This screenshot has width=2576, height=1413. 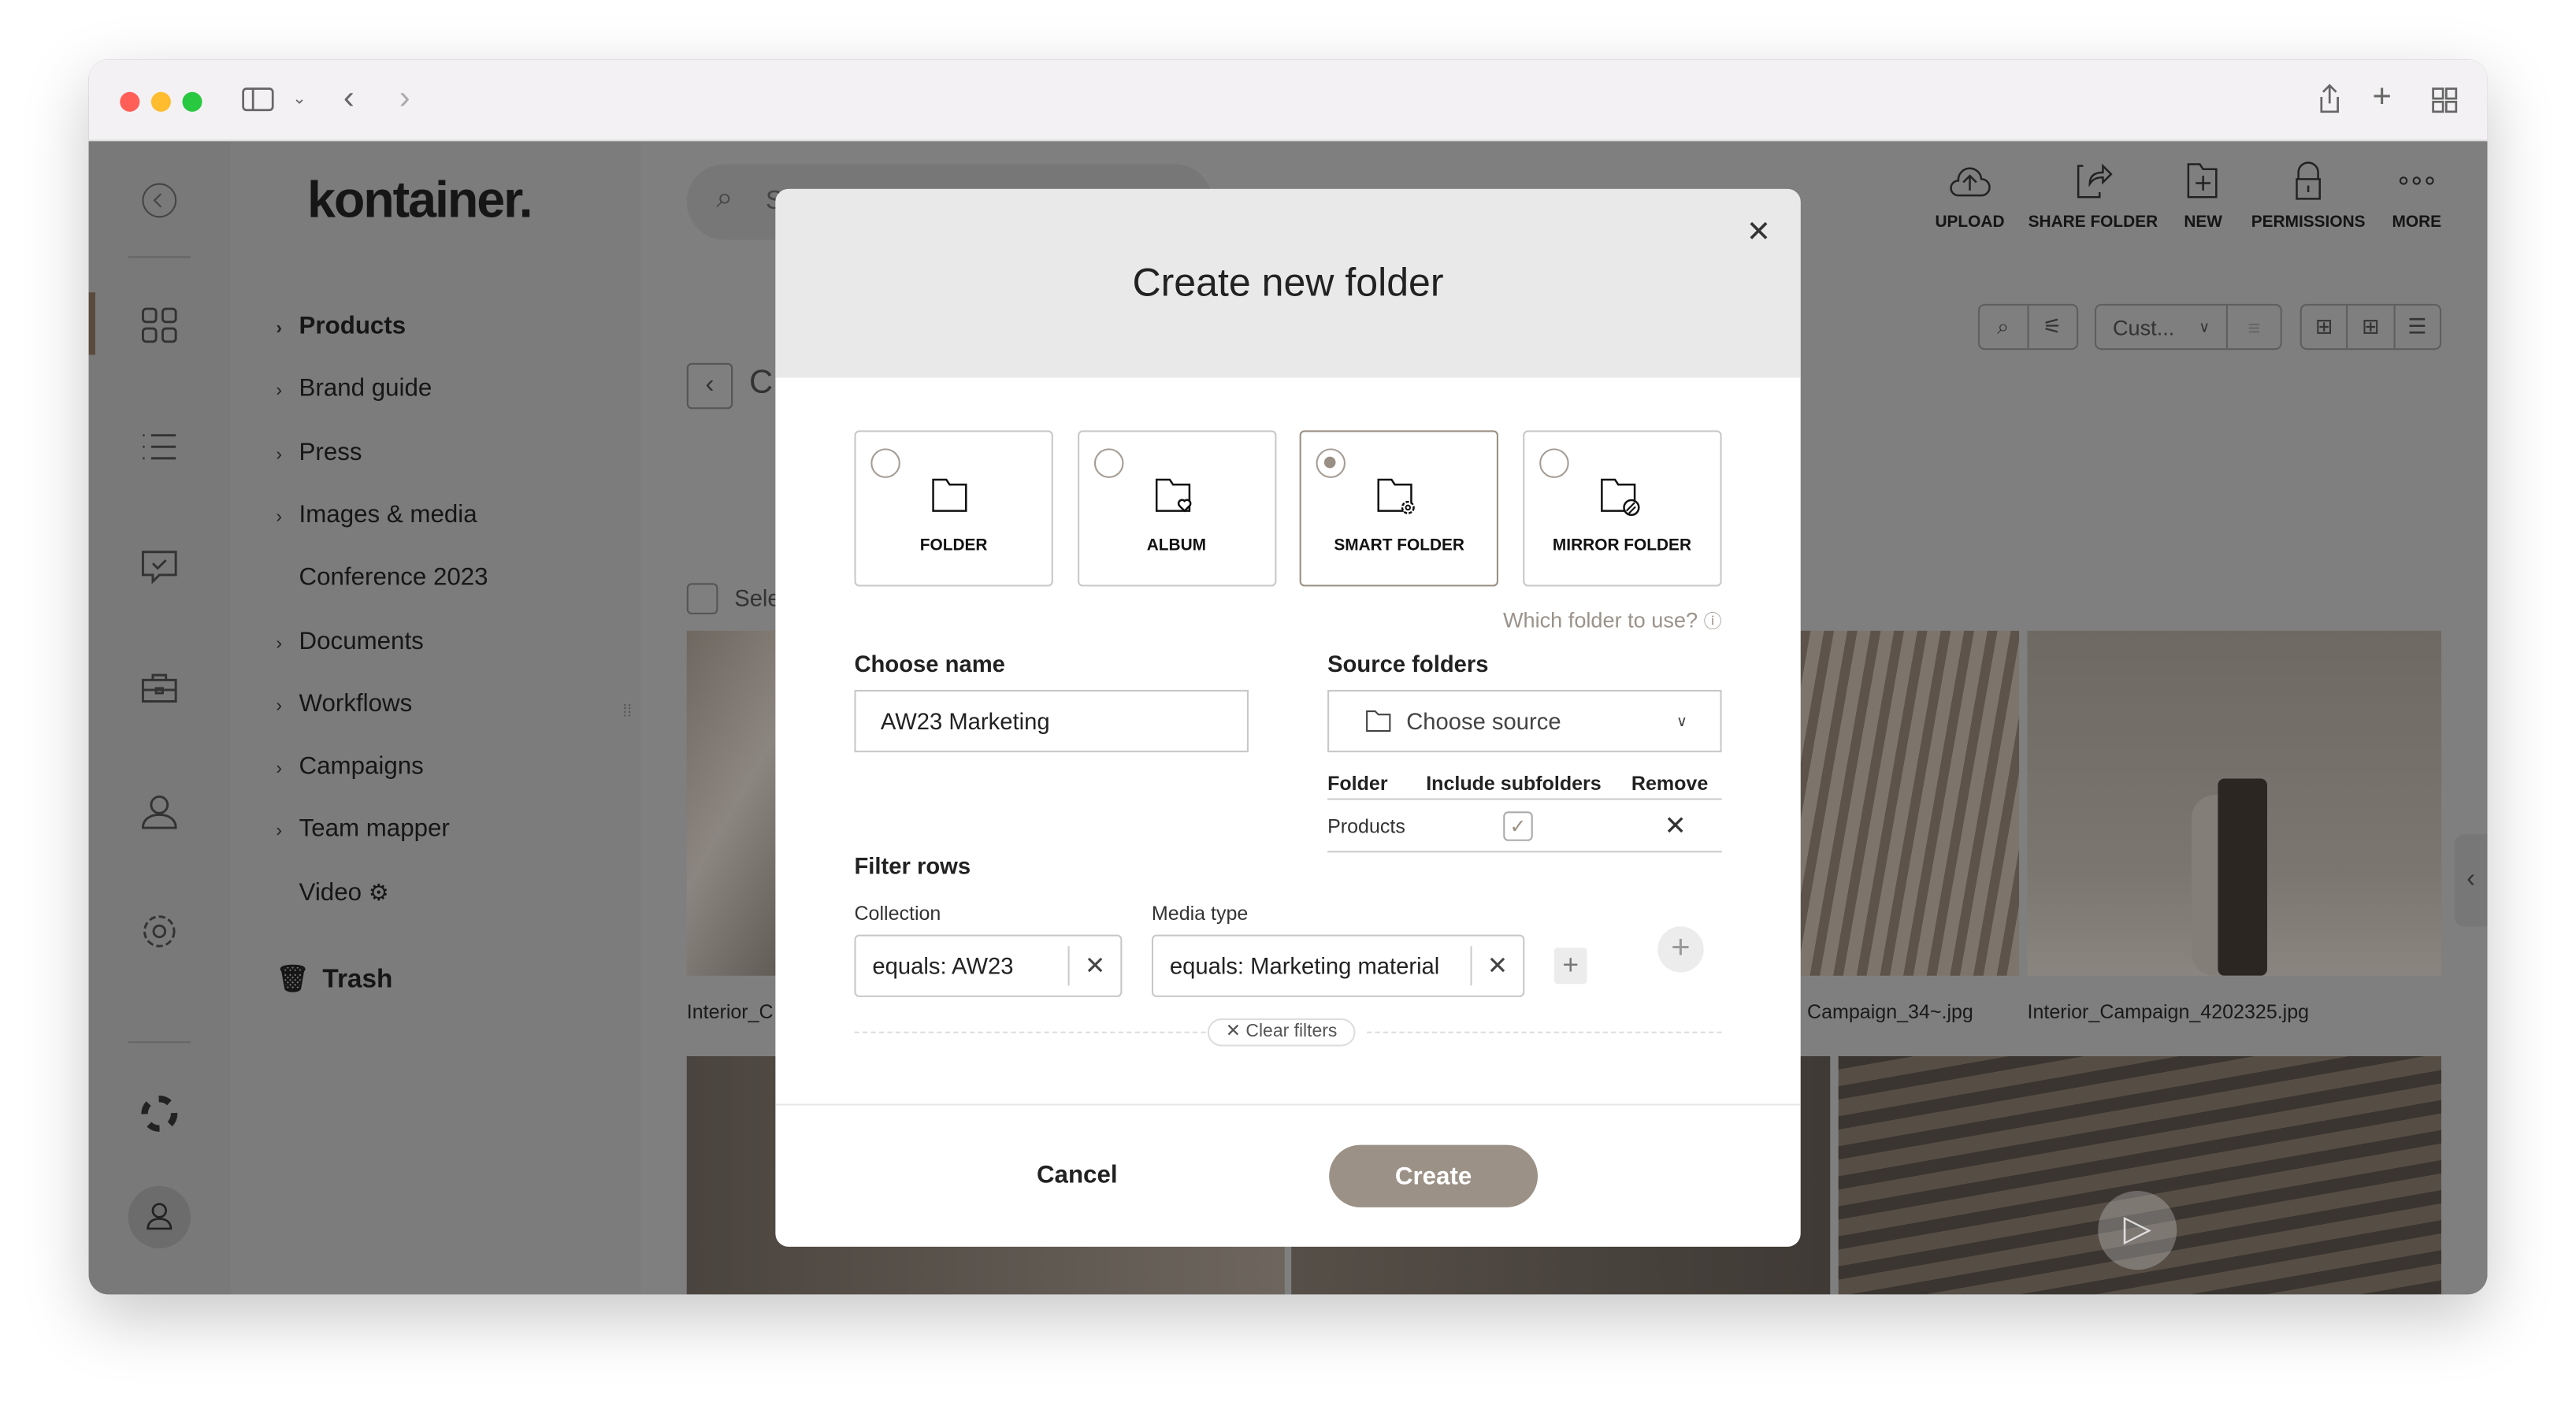 I want to click on column-header: Remove, so click(x=1670, y=784).